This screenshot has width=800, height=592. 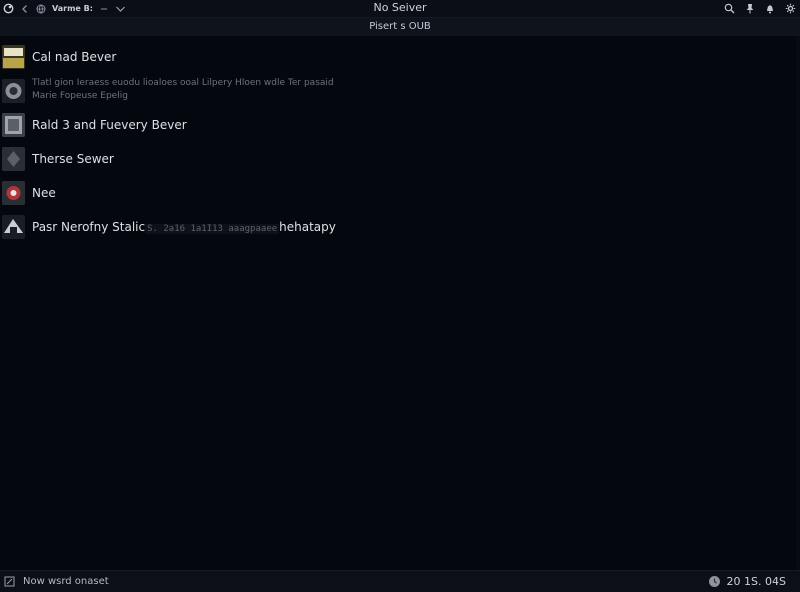 What do you see at coordinates (400, 57) in the screenshot?
I see `list-item: Cal nad Bever` at bounding box center [400, 57].